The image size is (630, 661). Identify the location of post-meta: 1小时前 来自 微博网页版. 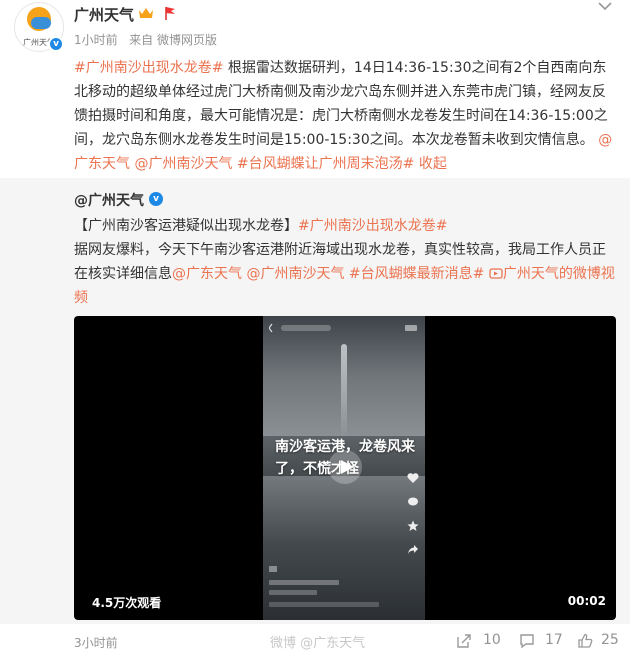
(145, 39).